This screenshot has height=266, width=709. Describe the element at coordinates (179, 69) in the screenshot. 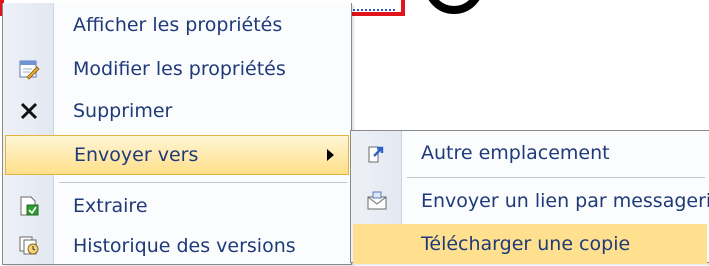

I see `menu-item-label: Modifier les propriétés` at that location.